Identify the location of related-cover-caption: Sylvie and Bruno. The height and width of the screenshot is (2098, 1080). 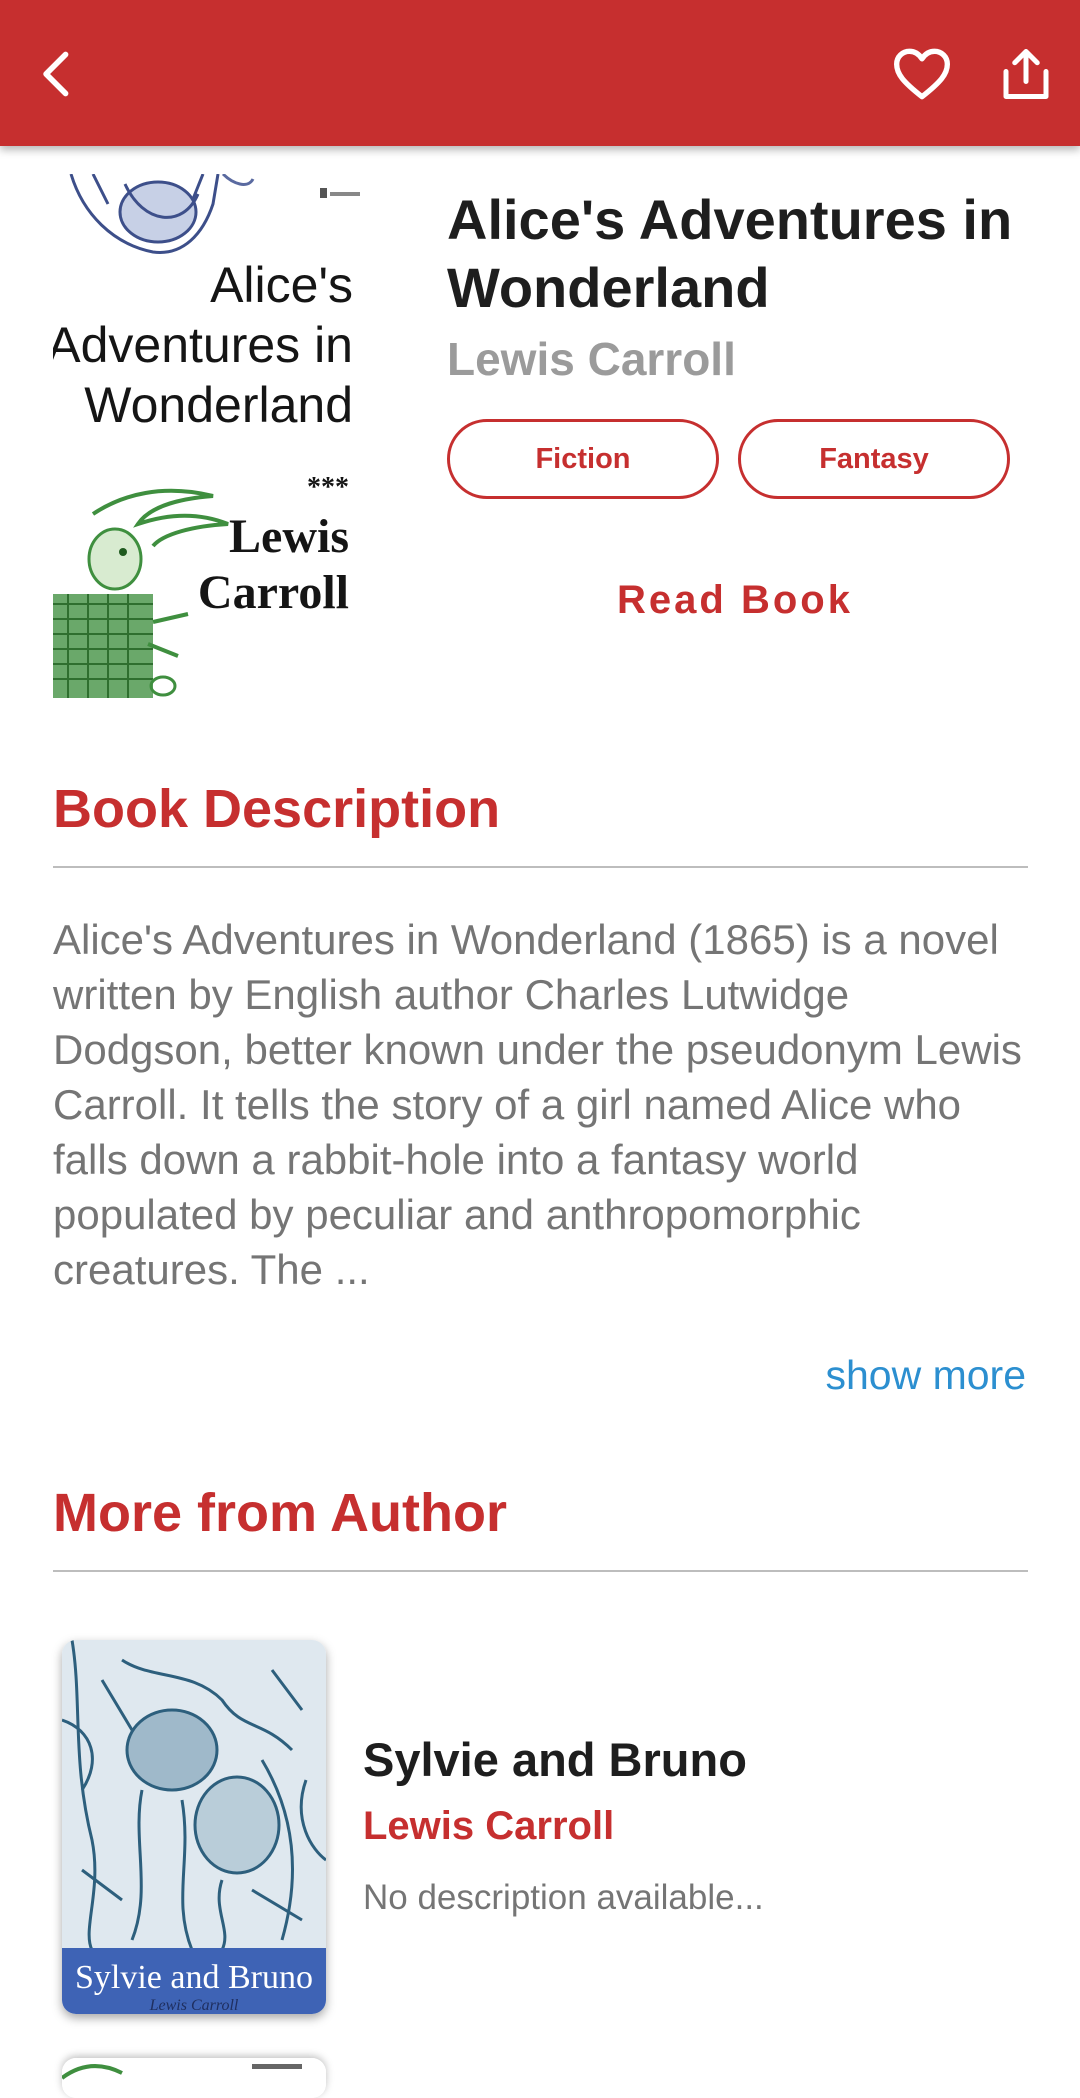
(194, 1977).